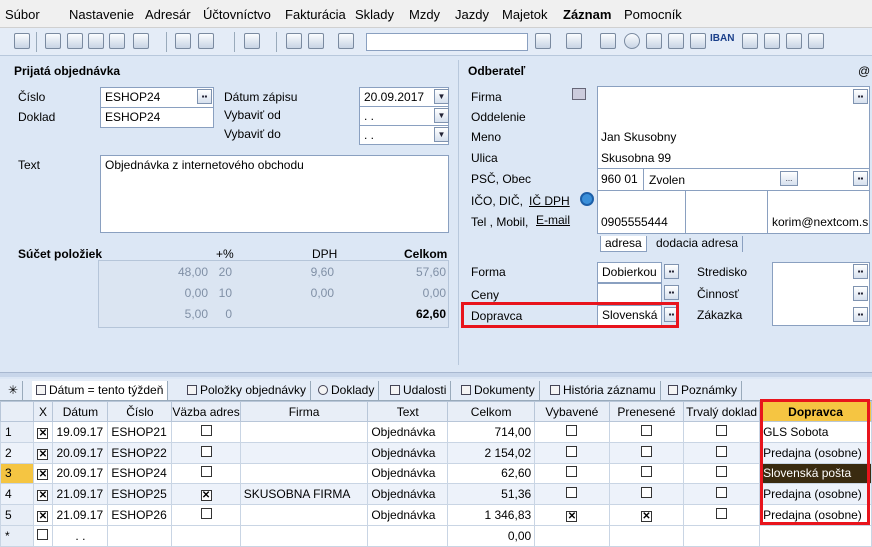 This screenshot has height=547, width=872. Describe the element at coordinates (549, 201) in the screenshot. I see `icdph-link: IČ DPH` at that location.